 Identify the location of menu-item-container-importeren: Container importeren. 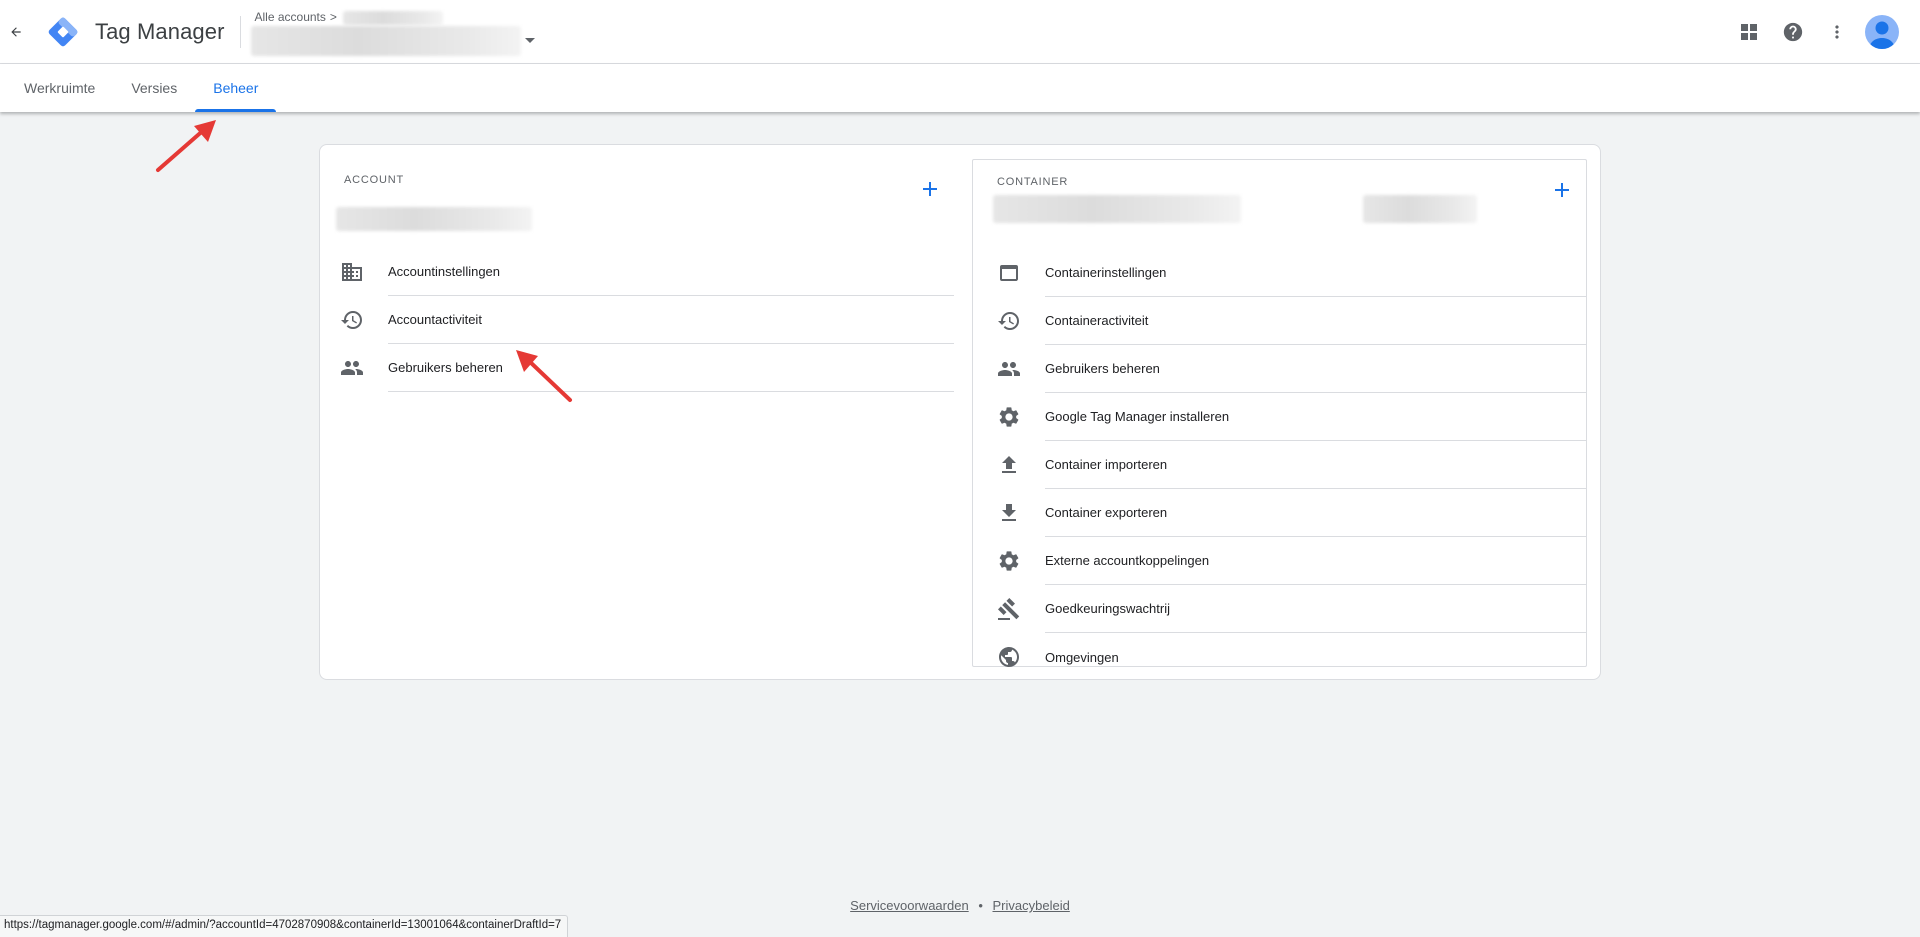
(1279, 465).